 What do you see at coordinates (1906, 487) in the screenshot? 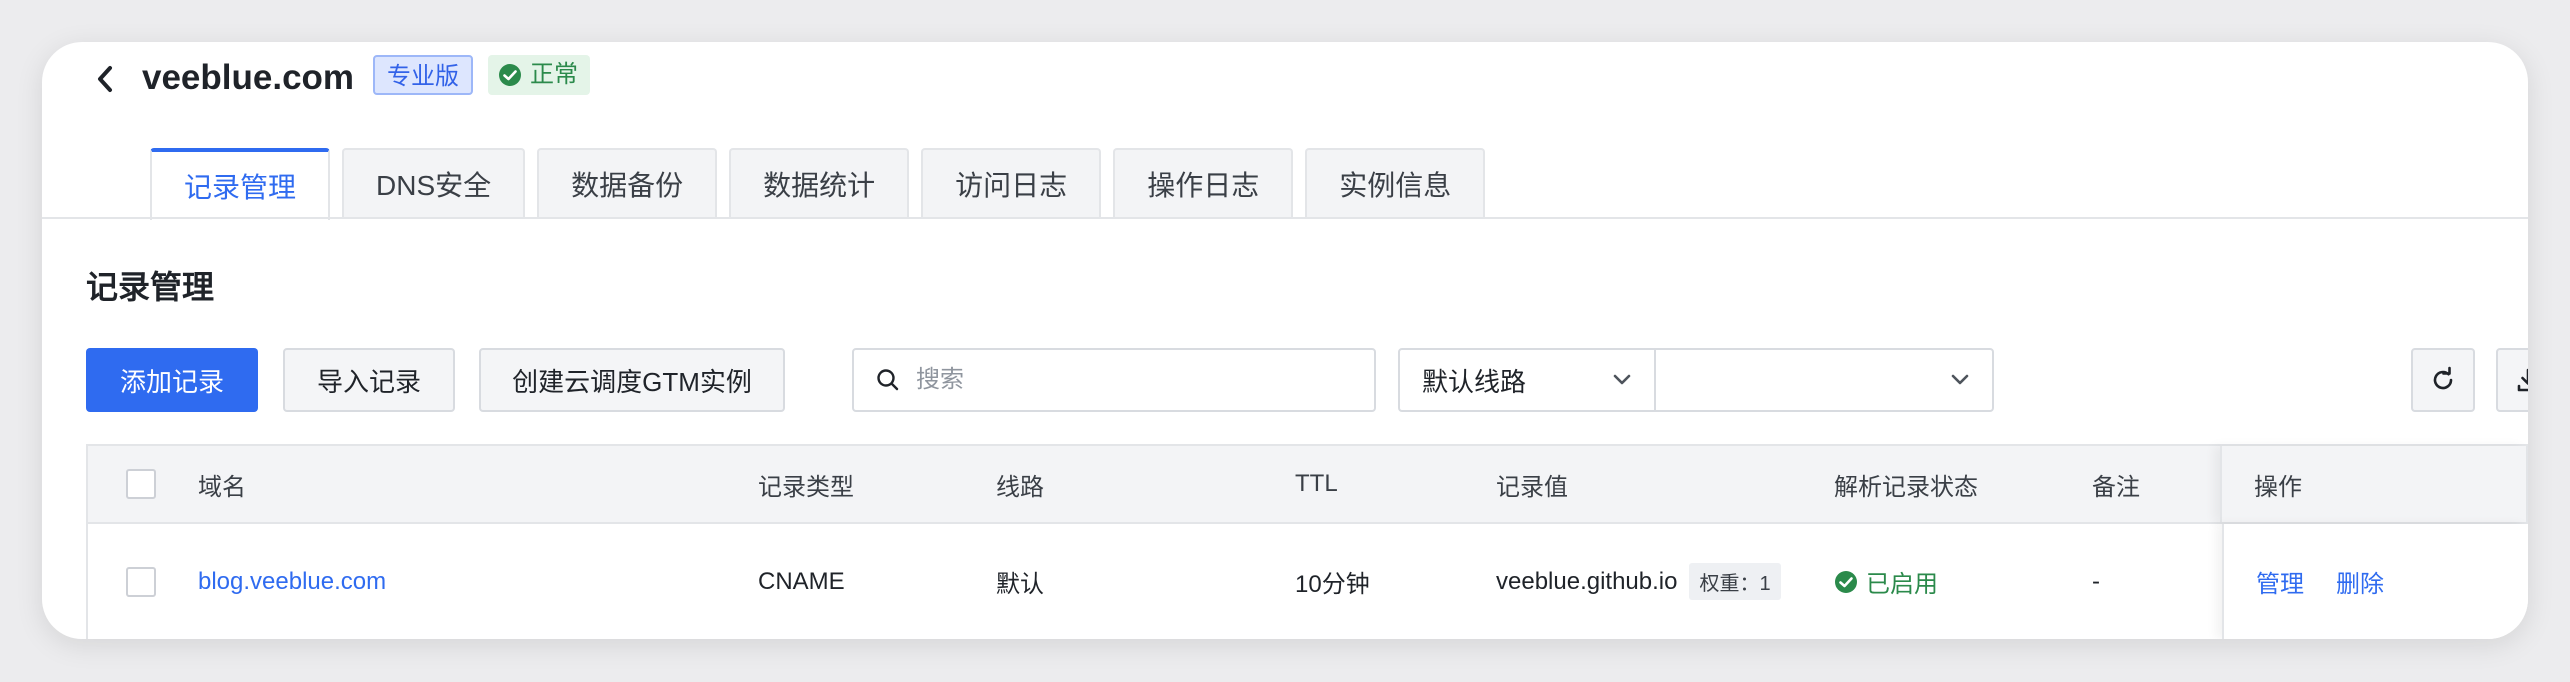
I see `column-status: 解析记录状态` at bounding box center [1906, 487].